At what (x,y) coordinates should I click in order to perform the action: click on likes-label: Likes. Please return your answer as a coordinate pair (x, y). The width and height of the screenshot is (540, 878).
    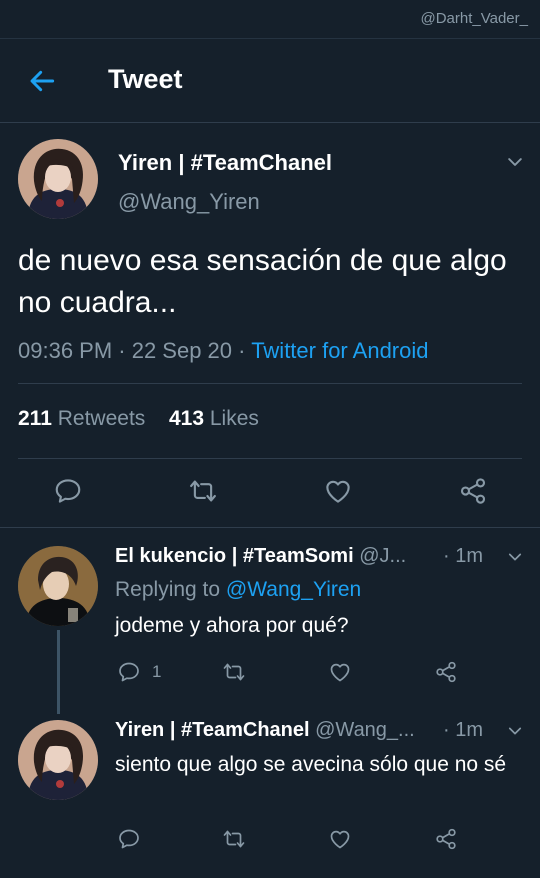
    Looking at the image, I should click on (234, 418).